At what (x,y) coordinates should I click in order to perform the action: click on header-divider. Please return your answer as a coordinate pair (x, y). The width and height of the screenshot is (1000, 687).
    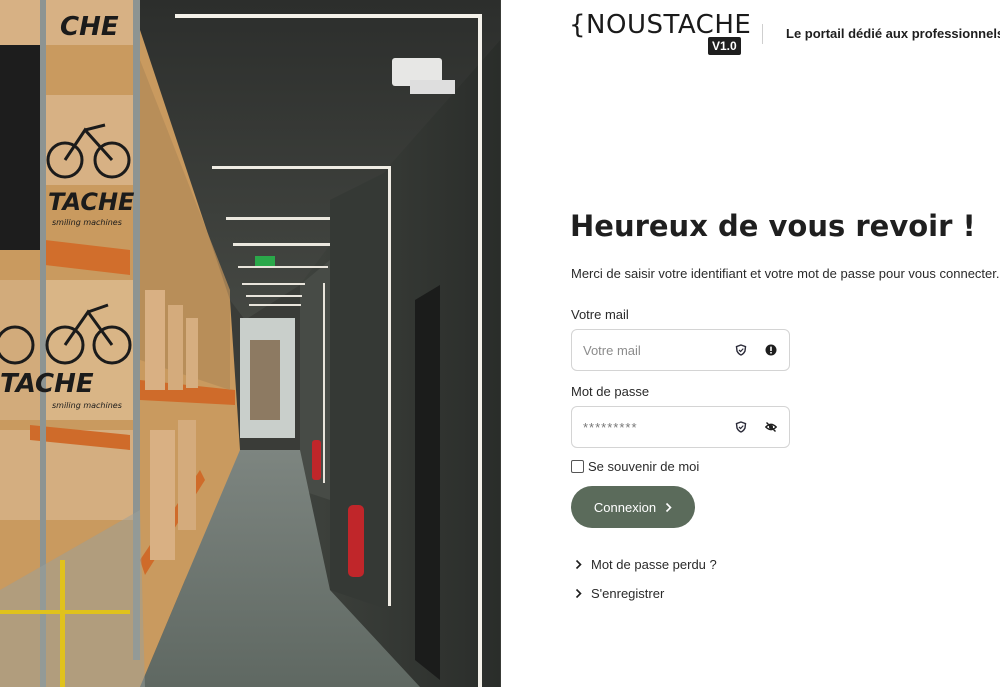
    Looking at the image, I should click on (762, 34).